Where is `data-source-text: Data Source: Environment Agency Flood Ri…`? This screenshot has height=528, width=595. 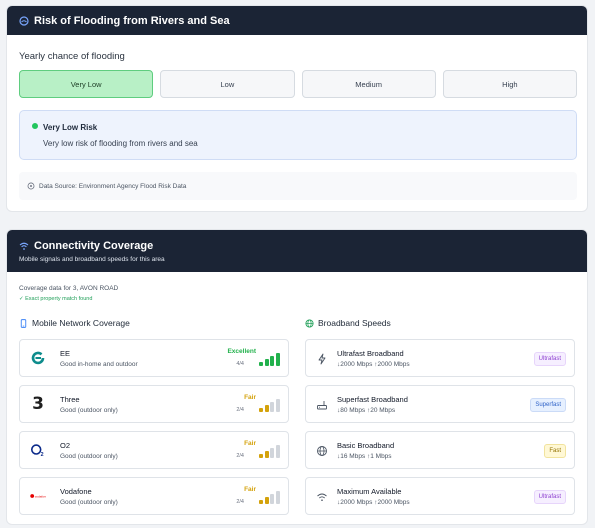 data-source-text: Data Source: Environment Agency Flood Ri… is located at coordinates (113, 186).